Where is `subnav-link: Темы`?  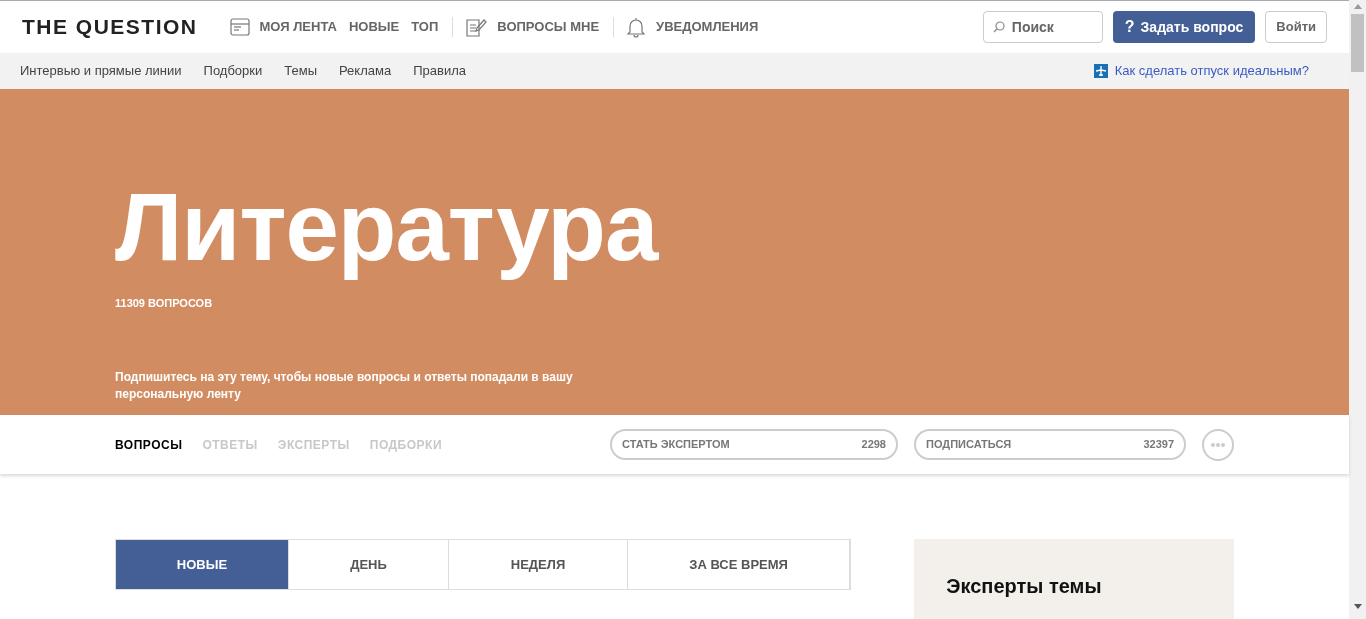
subnav-link: Темы is located at coordinates (300, 71).